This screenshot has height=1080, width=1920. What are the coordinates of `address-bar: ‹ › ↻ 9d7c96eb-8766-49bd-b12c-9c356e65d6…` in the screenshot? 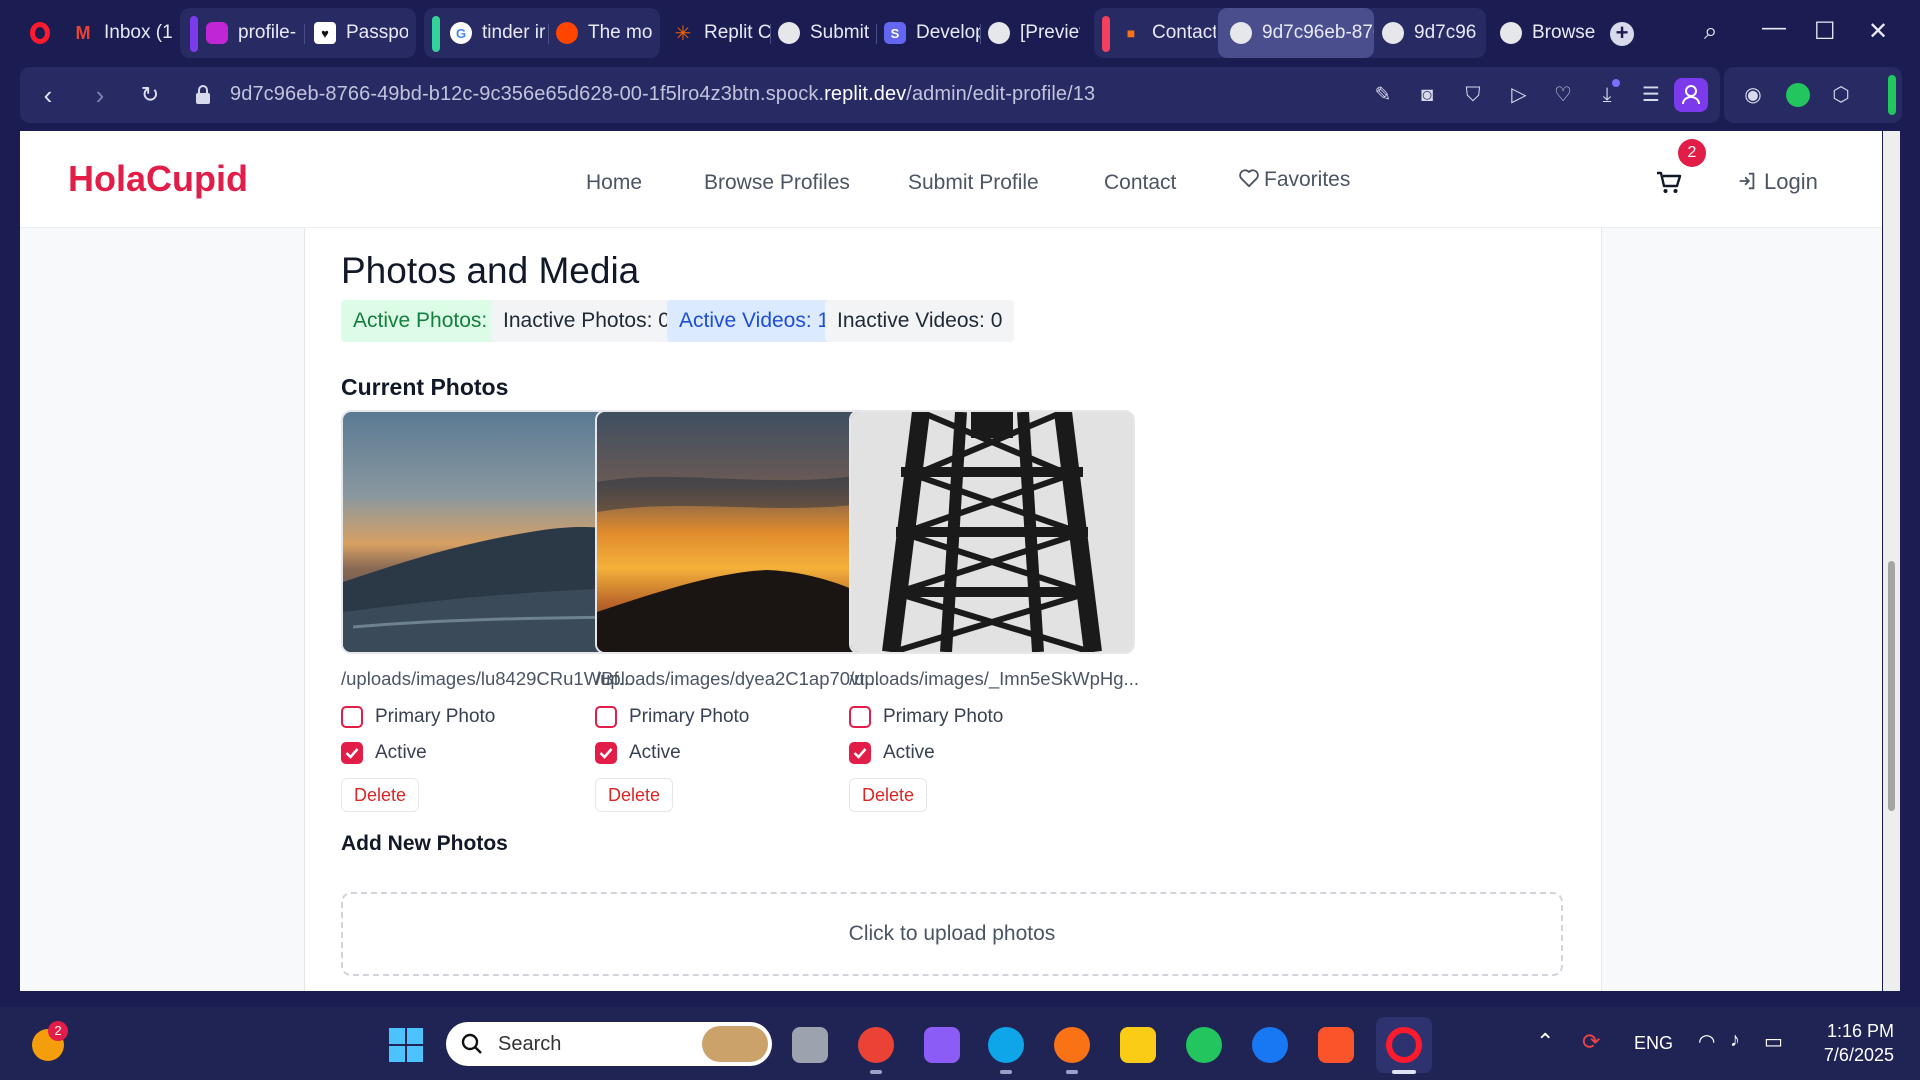 It's located at (870, 95).